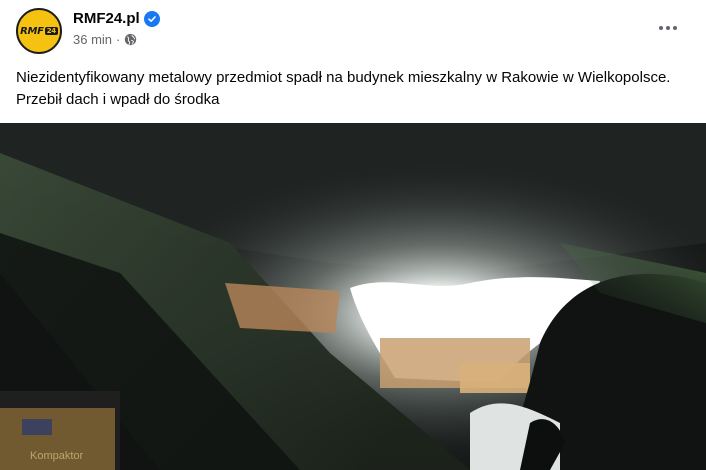 The height and width of the screenshot is (470, 706). I want to click on post-meta: 36 min ·, so click(105, 39).